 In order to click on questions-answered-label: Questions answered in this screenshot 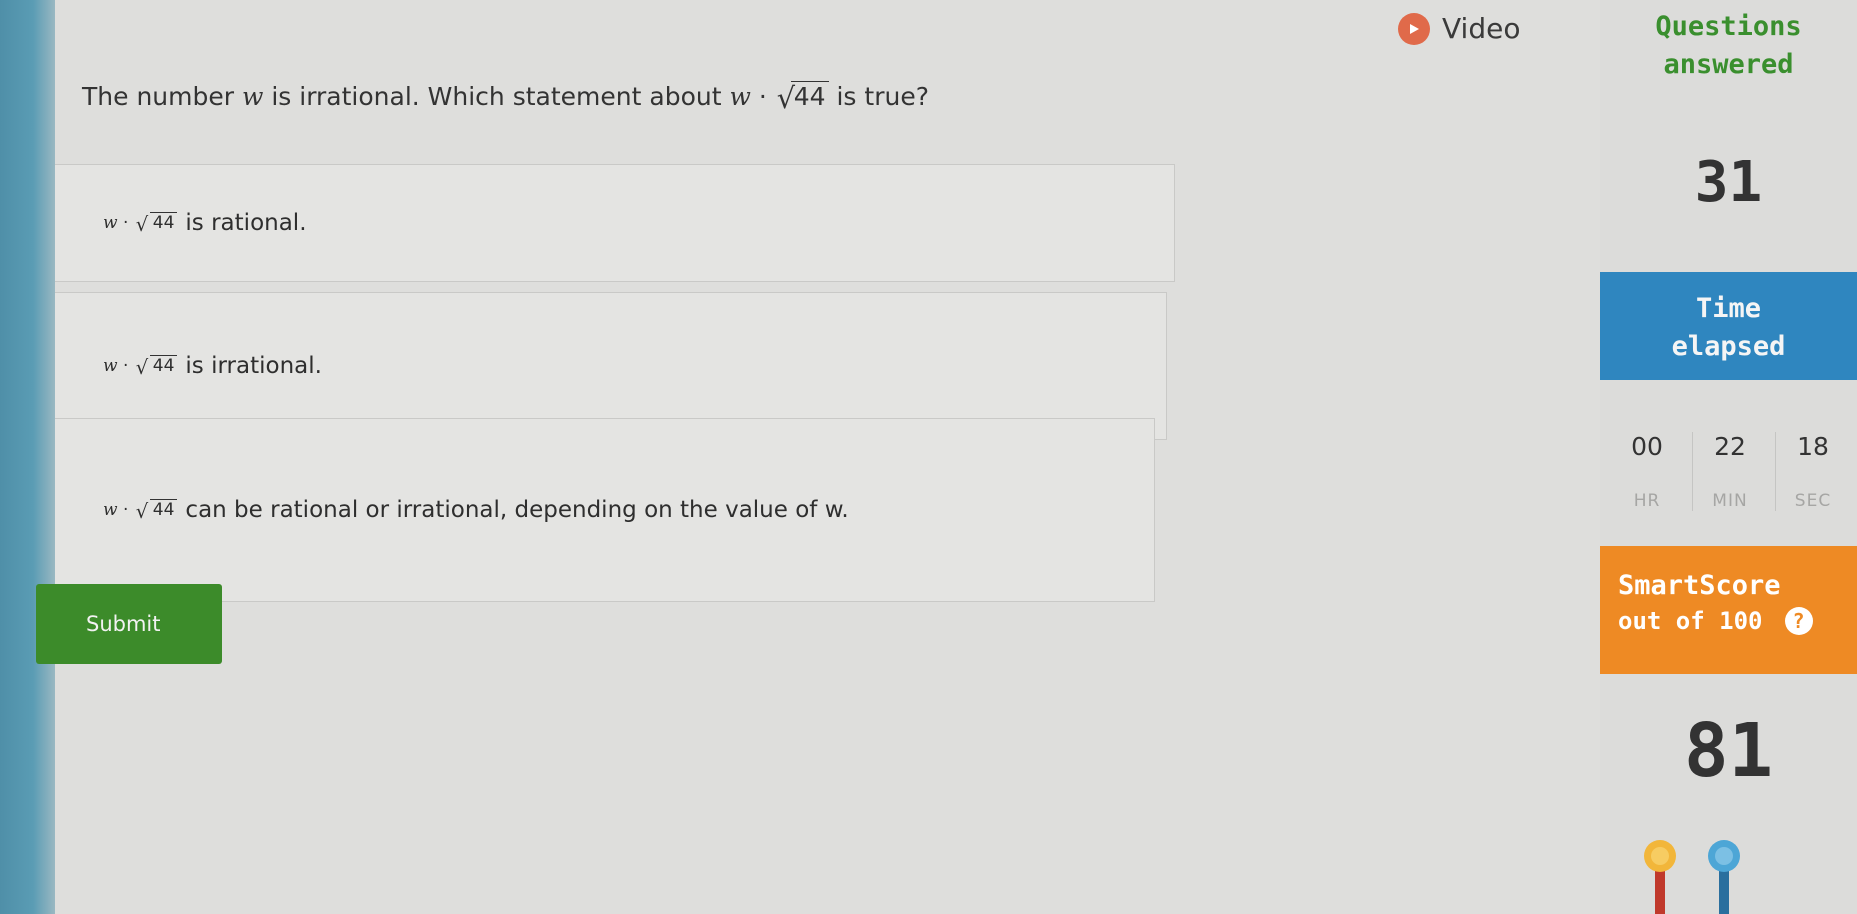, I will do `click(1728, 45)`.